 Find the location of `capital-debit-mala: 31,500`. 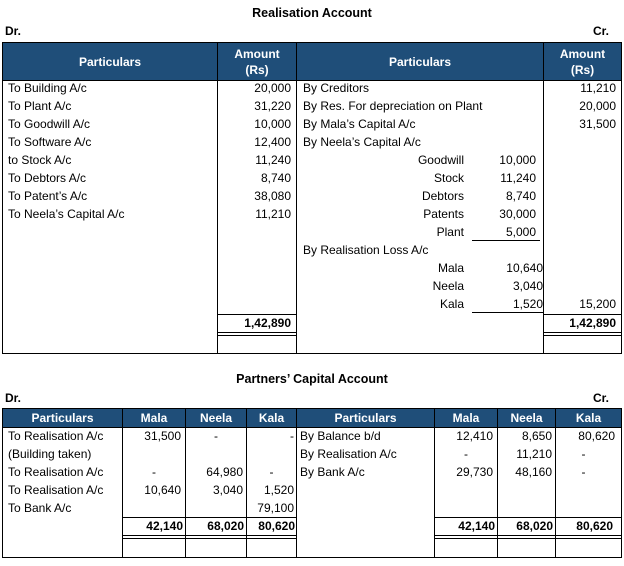

capital-debit-mala: 31,500 is located at coordinates (162, 436).